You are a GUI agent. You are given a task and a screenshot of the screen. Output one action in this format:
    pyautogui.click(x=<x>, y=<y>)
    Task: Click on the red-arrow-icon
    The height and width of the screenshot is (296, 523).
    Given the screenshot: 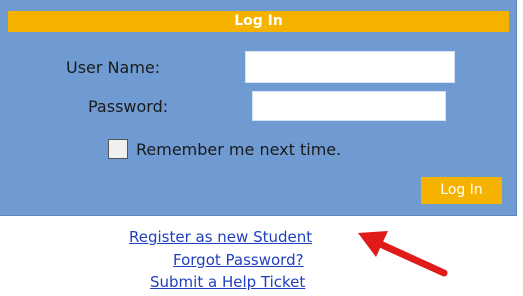 What is the action you would take?
    pyautogui.click(x=403, y=254)
    